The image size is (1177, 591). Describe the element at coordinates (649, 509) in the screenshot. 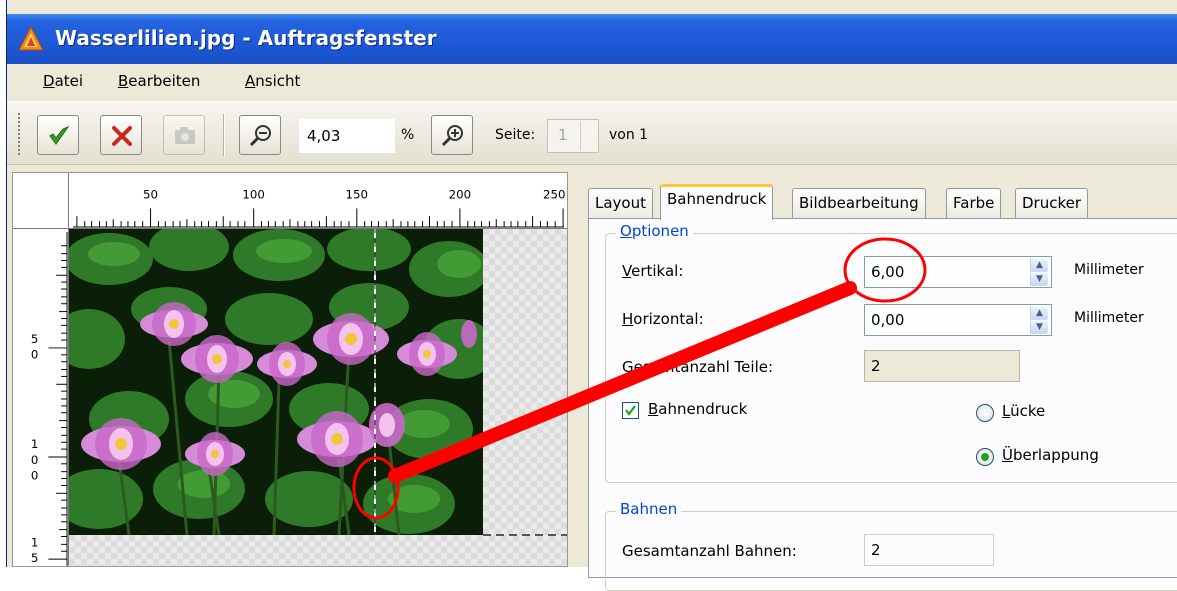

I see `strips-legend: Bahnen` at that location.